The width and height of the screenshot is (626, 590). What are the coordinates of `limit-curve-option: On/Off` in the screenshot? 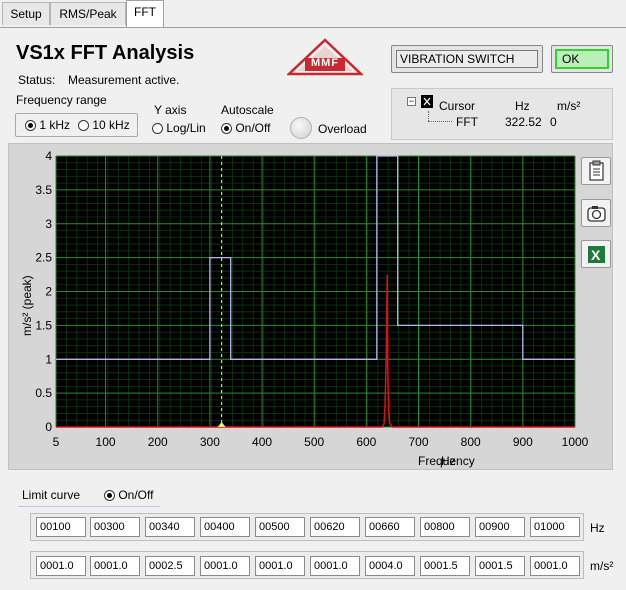 It's located at (128, 495).